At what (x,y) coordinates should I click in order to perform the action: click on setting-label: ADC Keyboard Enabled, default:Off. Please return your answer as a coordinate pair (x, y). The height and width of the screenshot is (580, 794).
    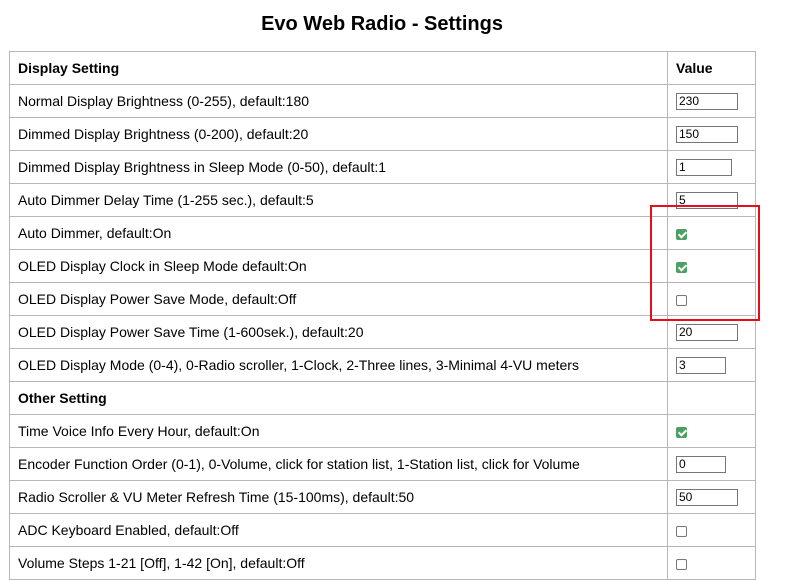
    Looking at the image, I should click on (338, 530).